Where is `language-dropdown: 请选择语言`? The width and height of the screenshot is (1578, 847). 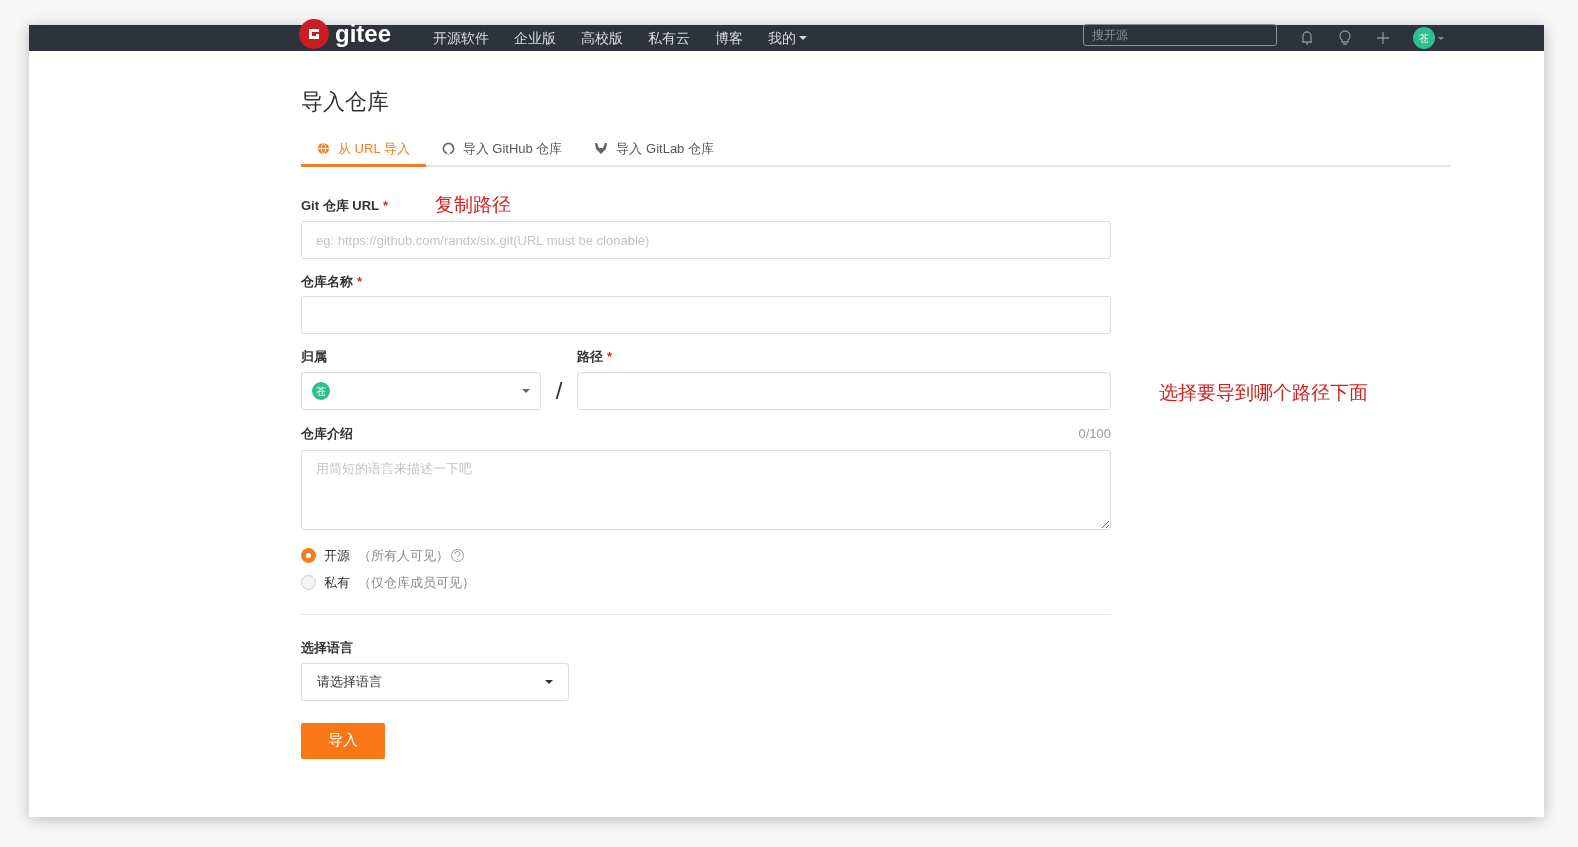
language-dropdown: 请选择语言 is located at coordinates (435, 681).